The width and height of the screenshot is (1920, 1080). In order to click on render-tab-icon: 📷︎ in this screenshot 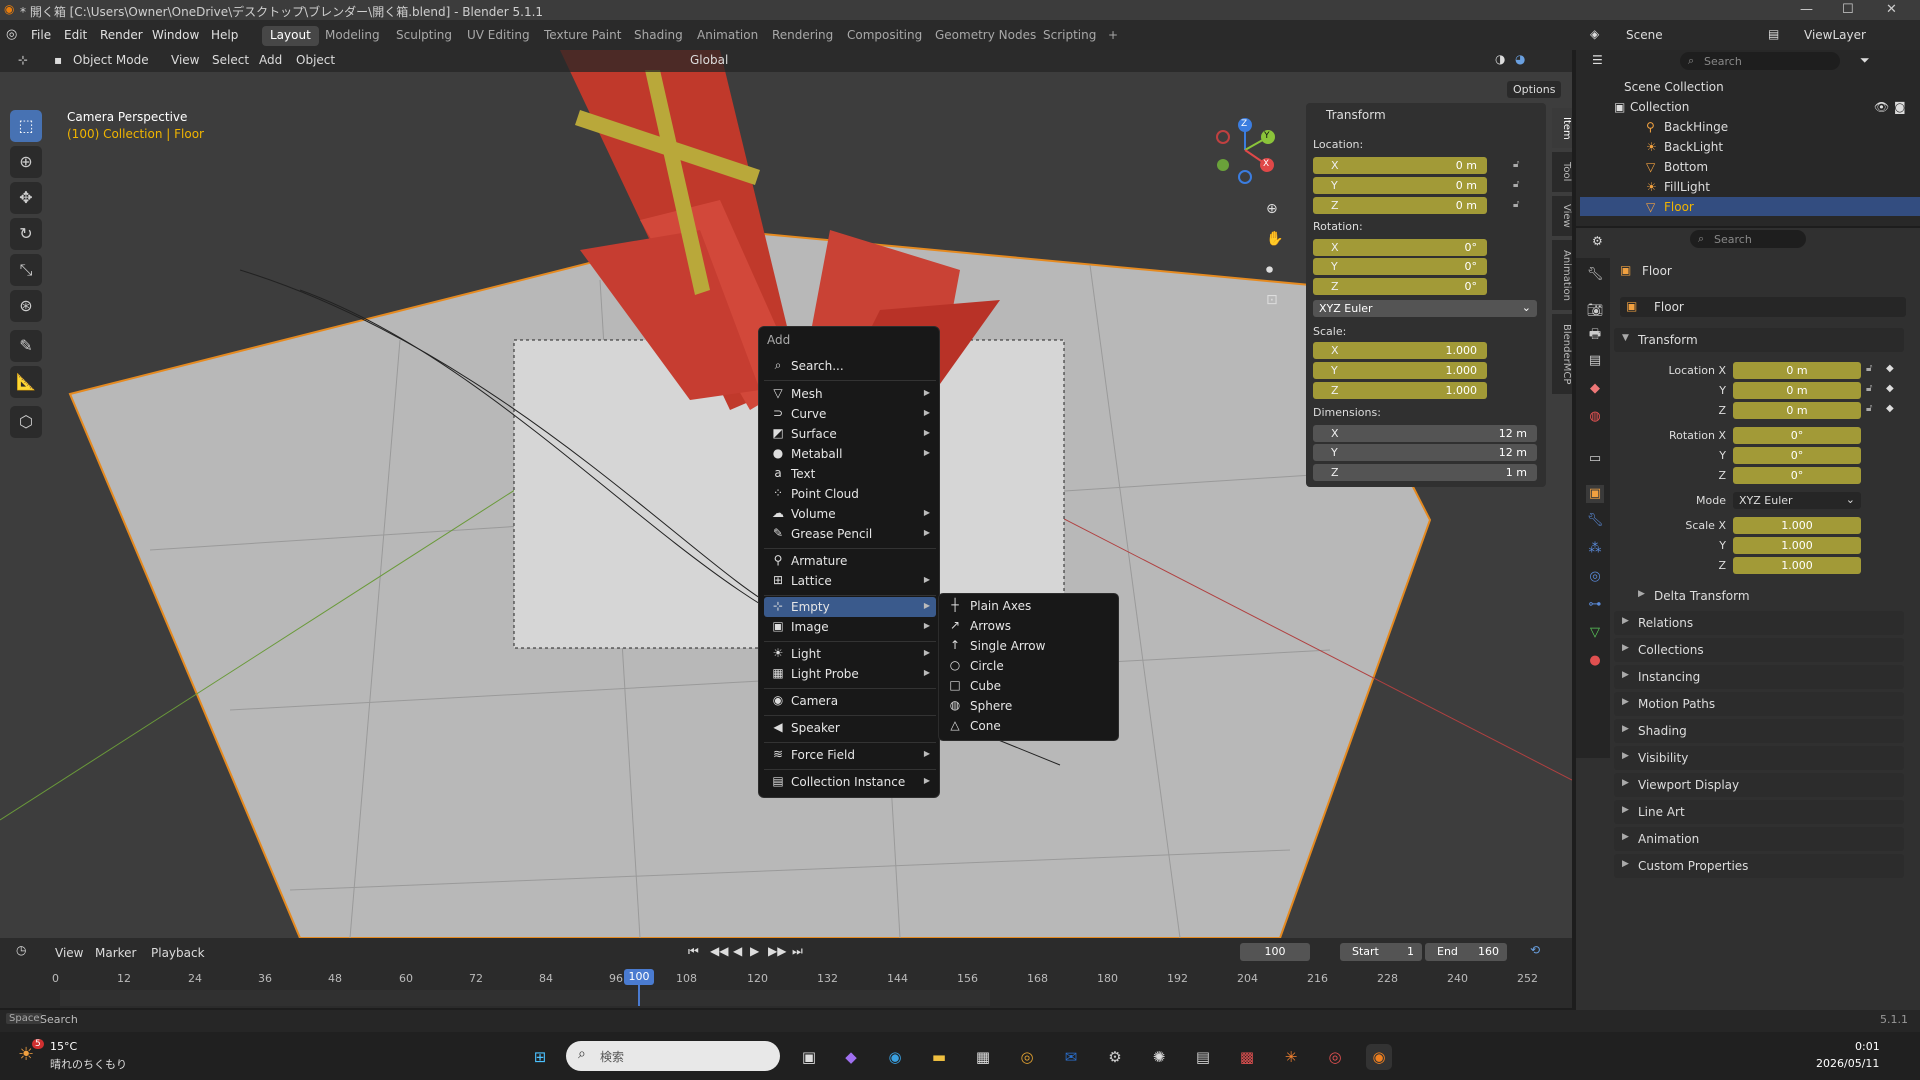, I will do `click(1595, 311)`.